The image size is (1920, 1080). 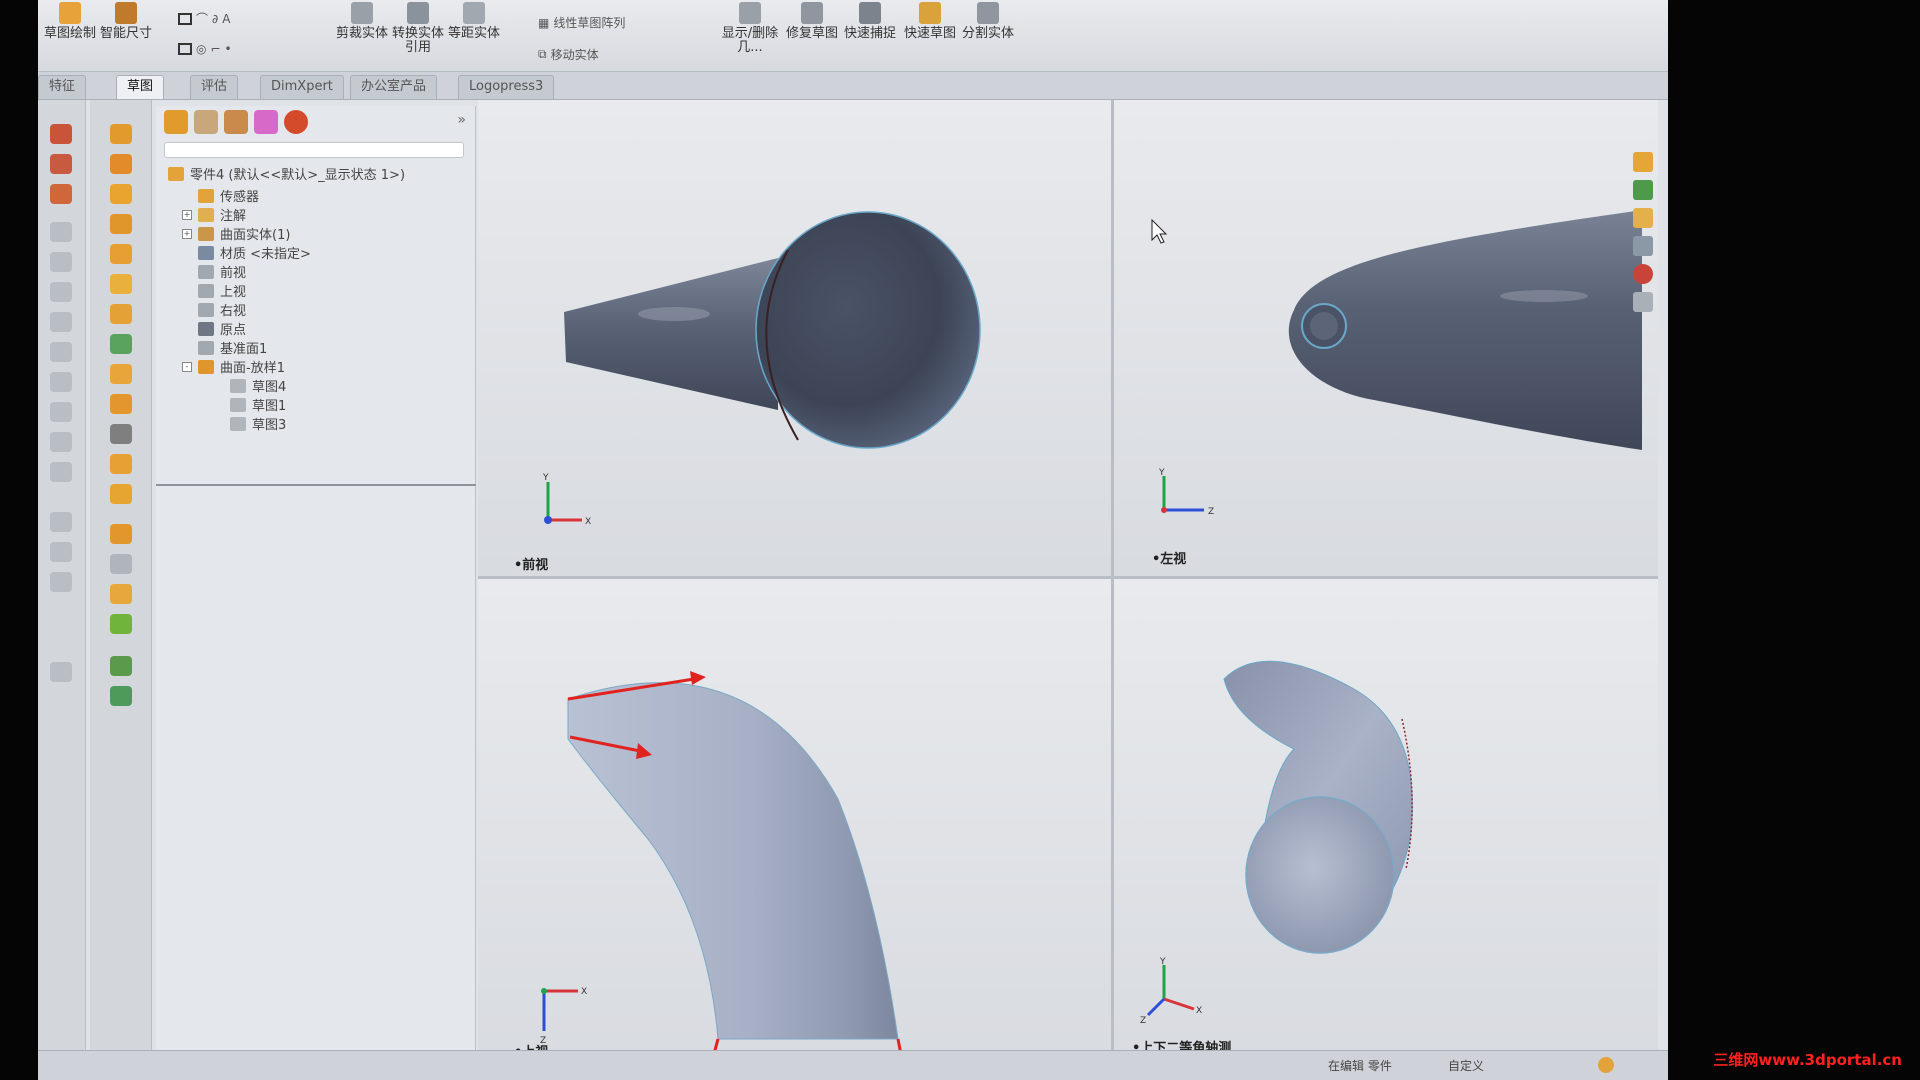 What do you see at coordinates (1643, 274) in the screenshot?
I see `appearances-icon` at bounding box center [1643, 274].